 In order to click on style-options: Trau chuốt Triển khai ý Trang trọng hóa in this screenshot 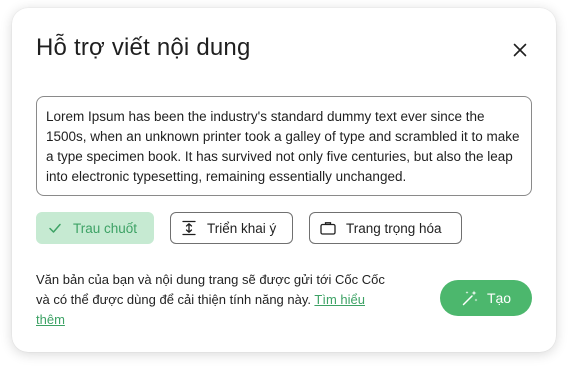, I will do `click(249, 228)`.